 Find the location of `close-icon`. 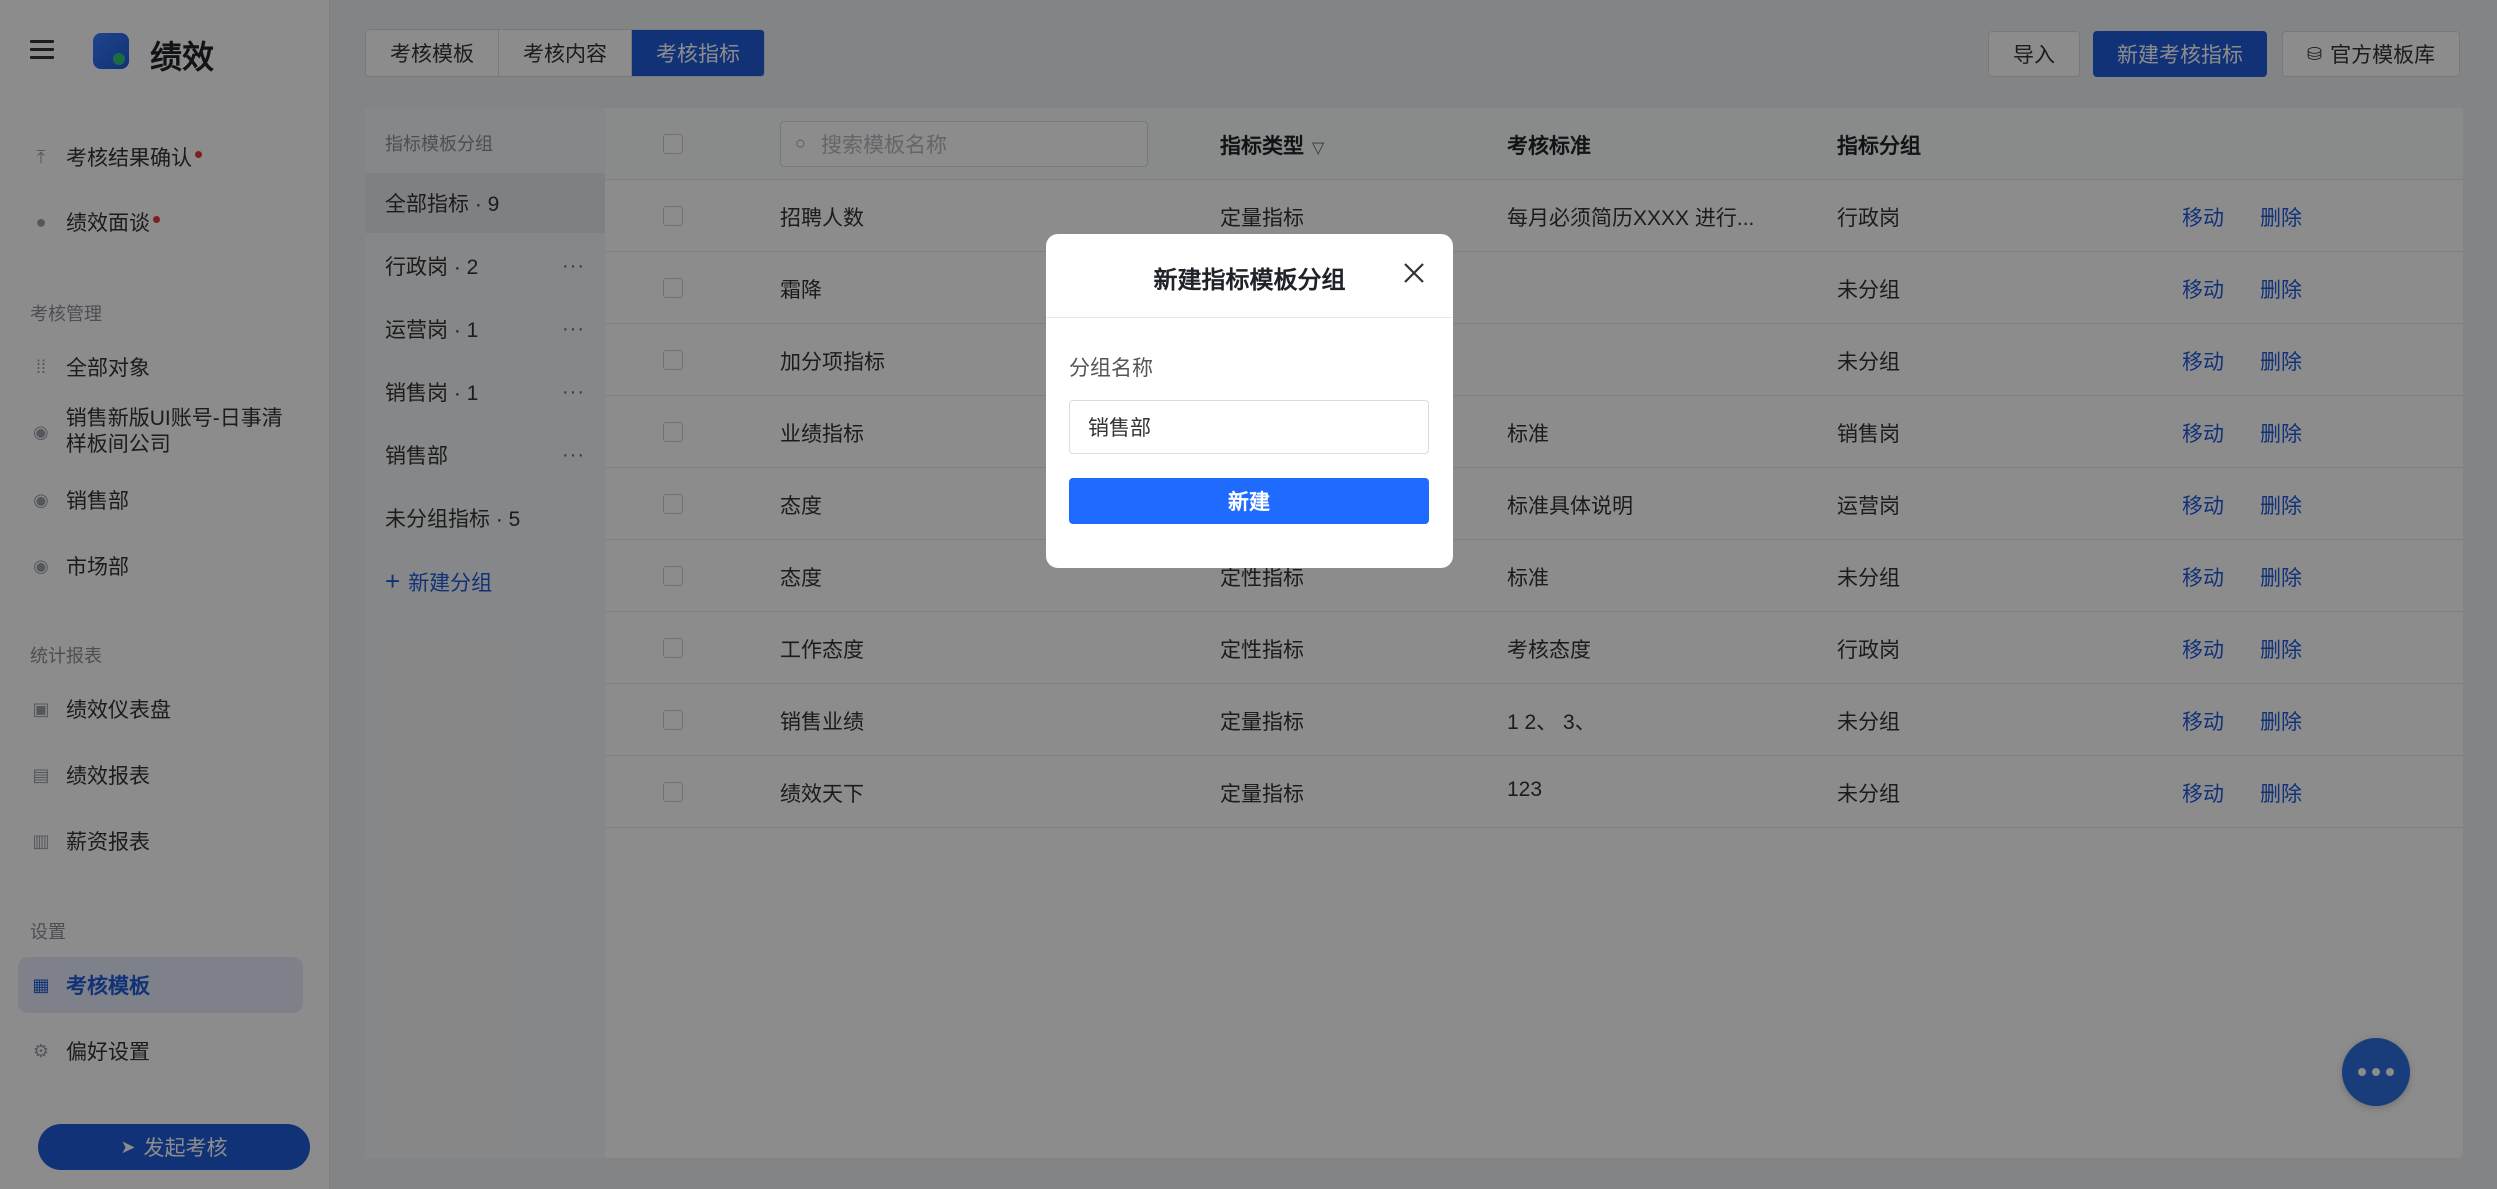

close-icon is located at coordinates (1414, 273).